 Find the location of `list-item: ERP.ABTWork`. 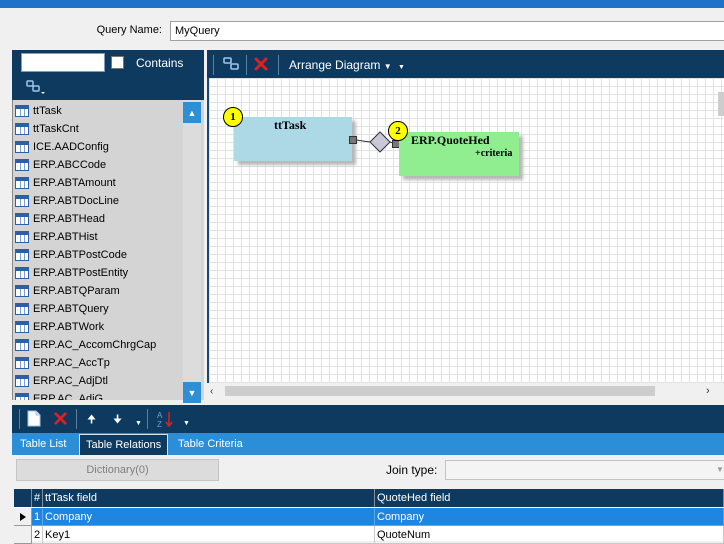

list-item: ERP.ABTWork is located at coordinates (98, 327).